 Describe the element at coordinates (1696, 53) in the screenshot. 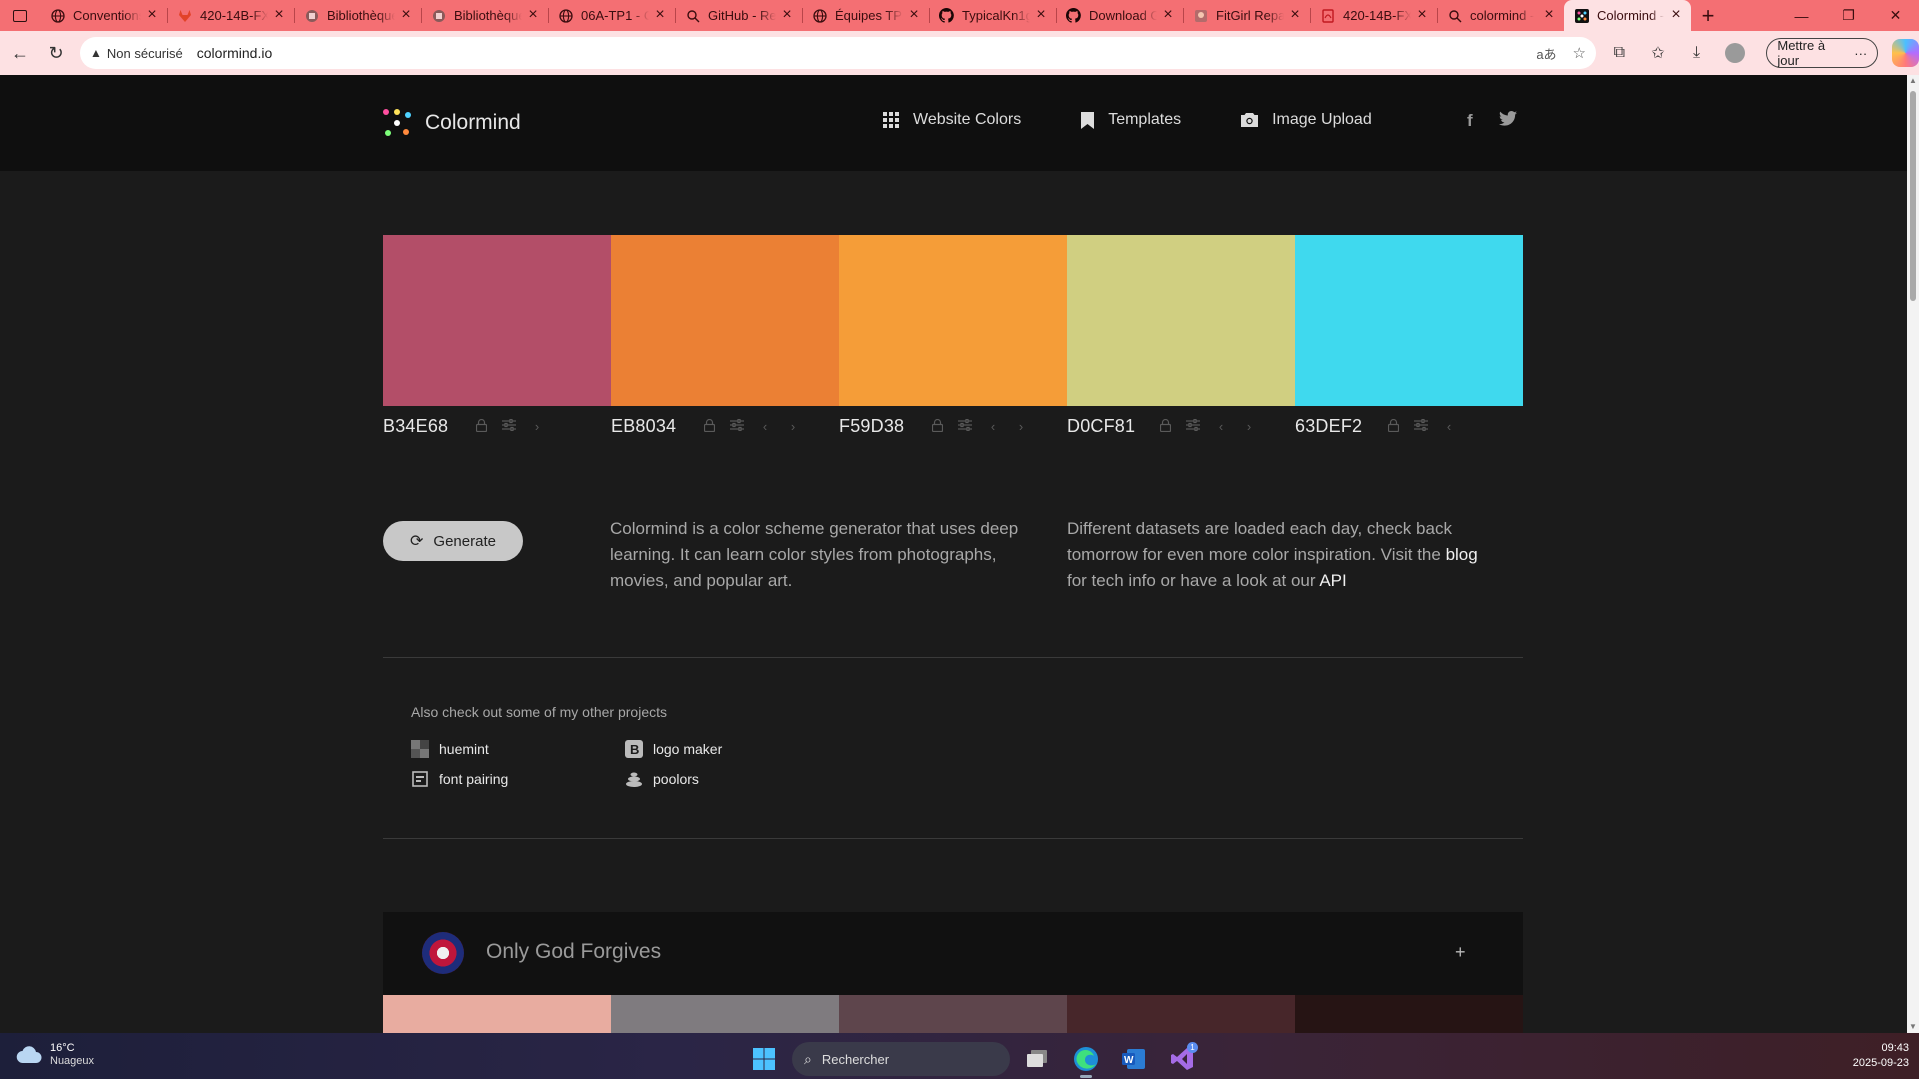

I see `downloads-icon: ⤓` at that location.